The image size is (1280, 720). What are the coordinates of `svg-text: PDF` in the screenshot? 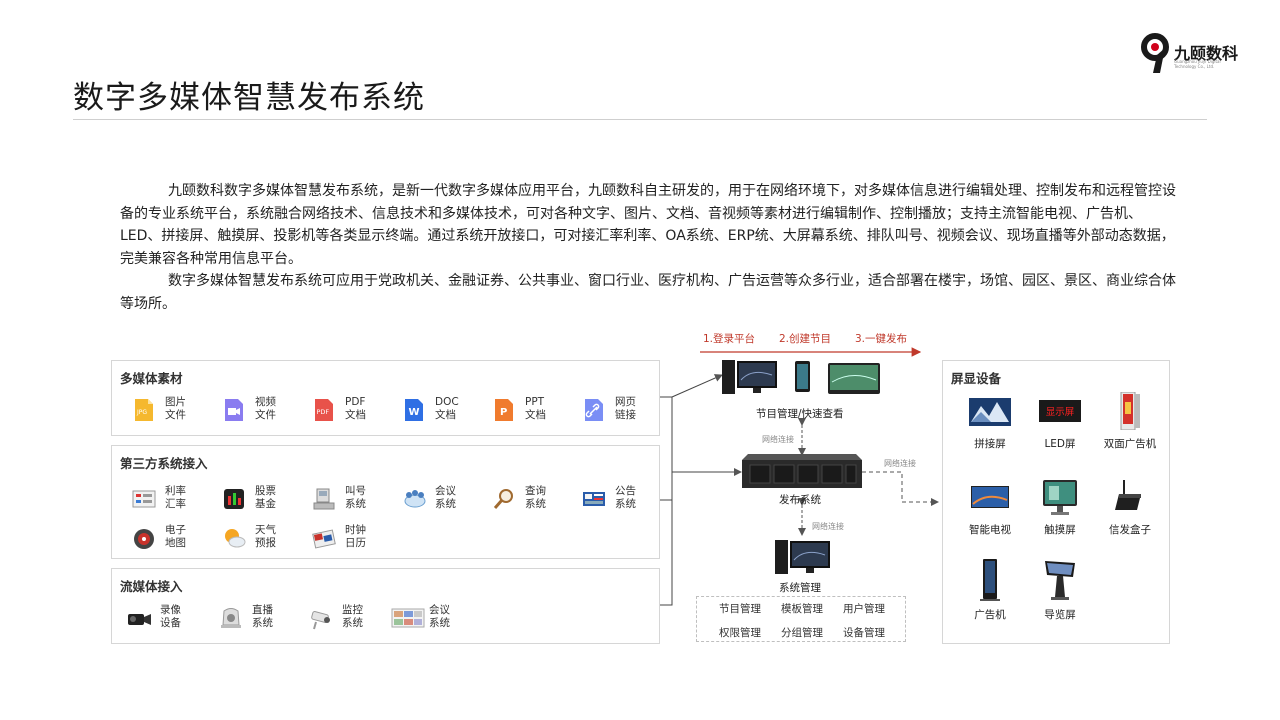 It's located at (323, 412).